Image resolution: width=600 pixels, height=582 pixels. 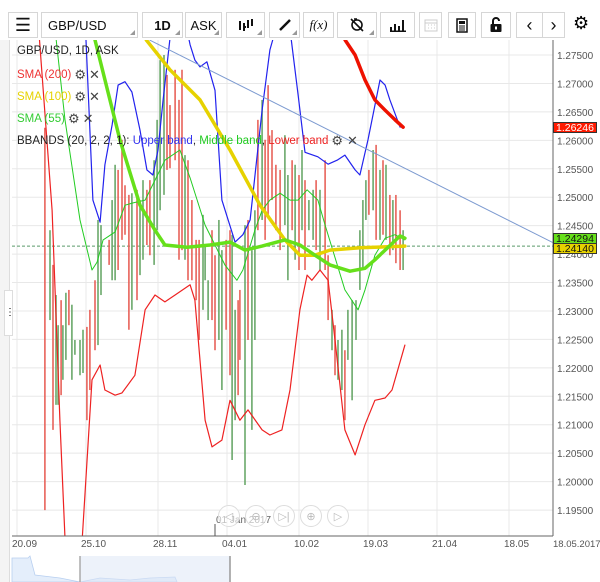 I want to click on navigator, so click(x=305, y=568).